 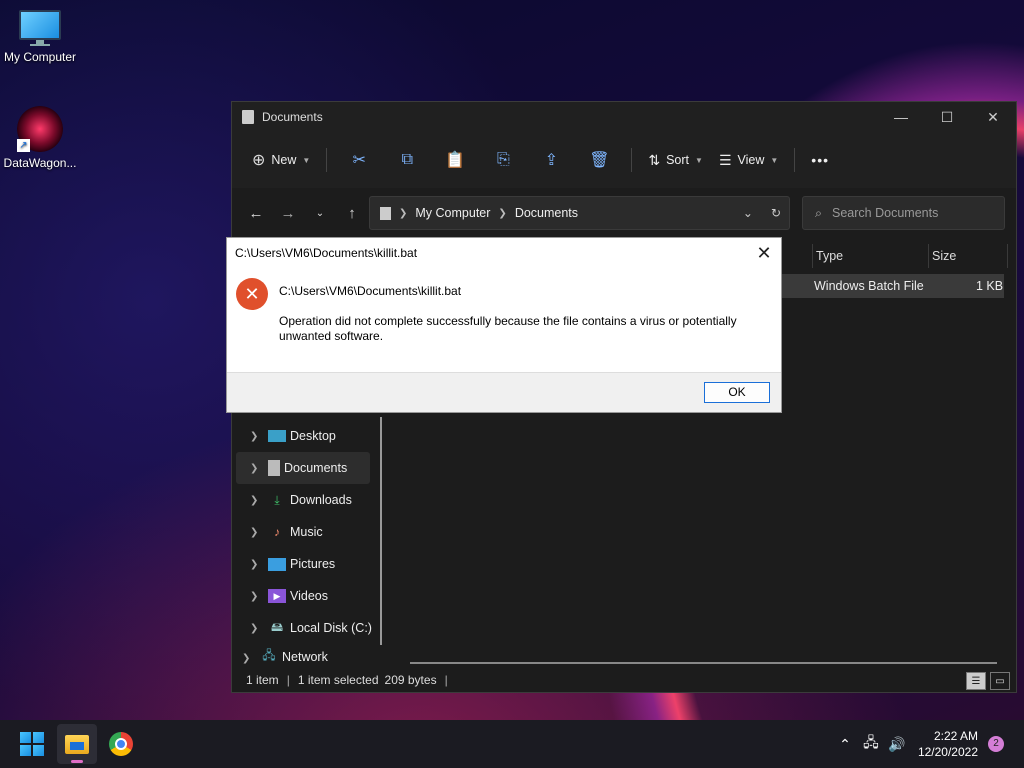 I want to click on rename-icon: ⎘, so click(x=503, y=159).